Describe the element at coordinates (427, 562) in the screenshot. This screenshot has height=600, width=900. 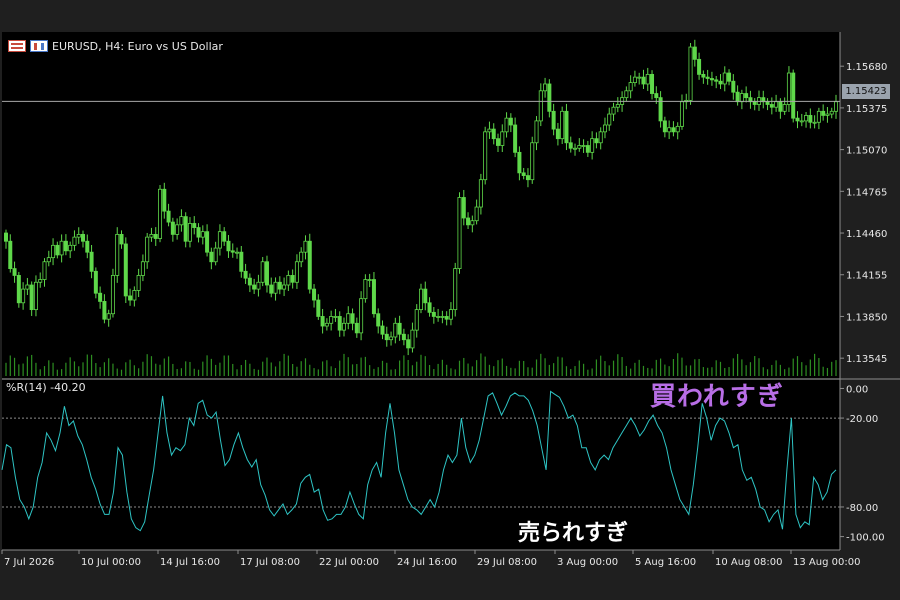
I see `time-tick-label: 24 Jul 16:00` at that location.